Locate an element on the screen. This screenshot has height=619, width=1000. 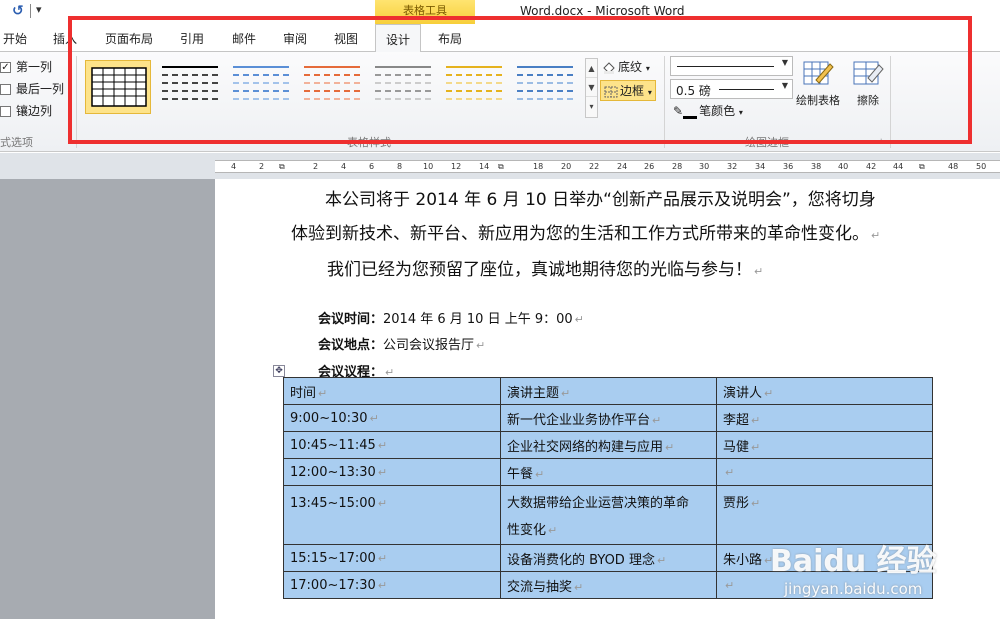
cell-text: 10:45~11:45 is located at coordinates (333, 445).